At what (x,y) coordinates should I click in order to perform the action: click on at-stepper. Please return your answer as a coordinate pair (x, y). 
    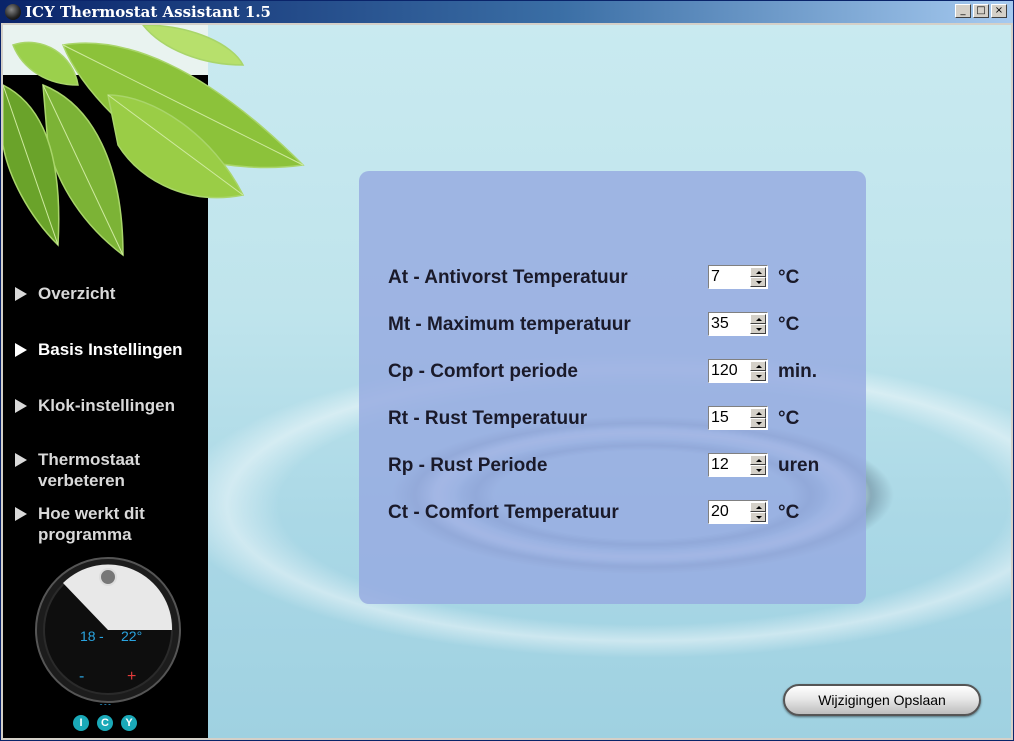
    Looking at the image, I should click on (738, 277).